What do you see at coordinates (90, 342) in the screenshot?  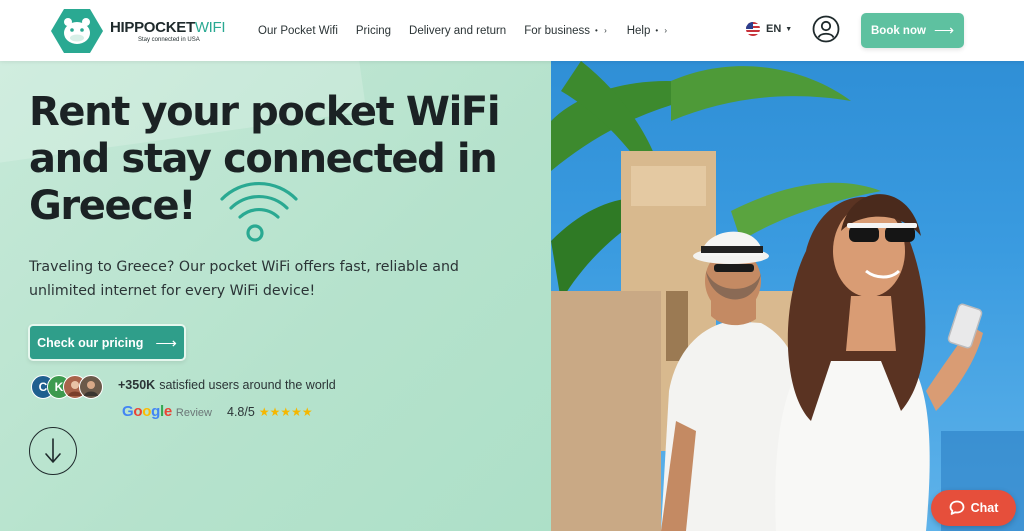 I see `check-pricing-label: Check our pricing` at bounding box center [90, 342].